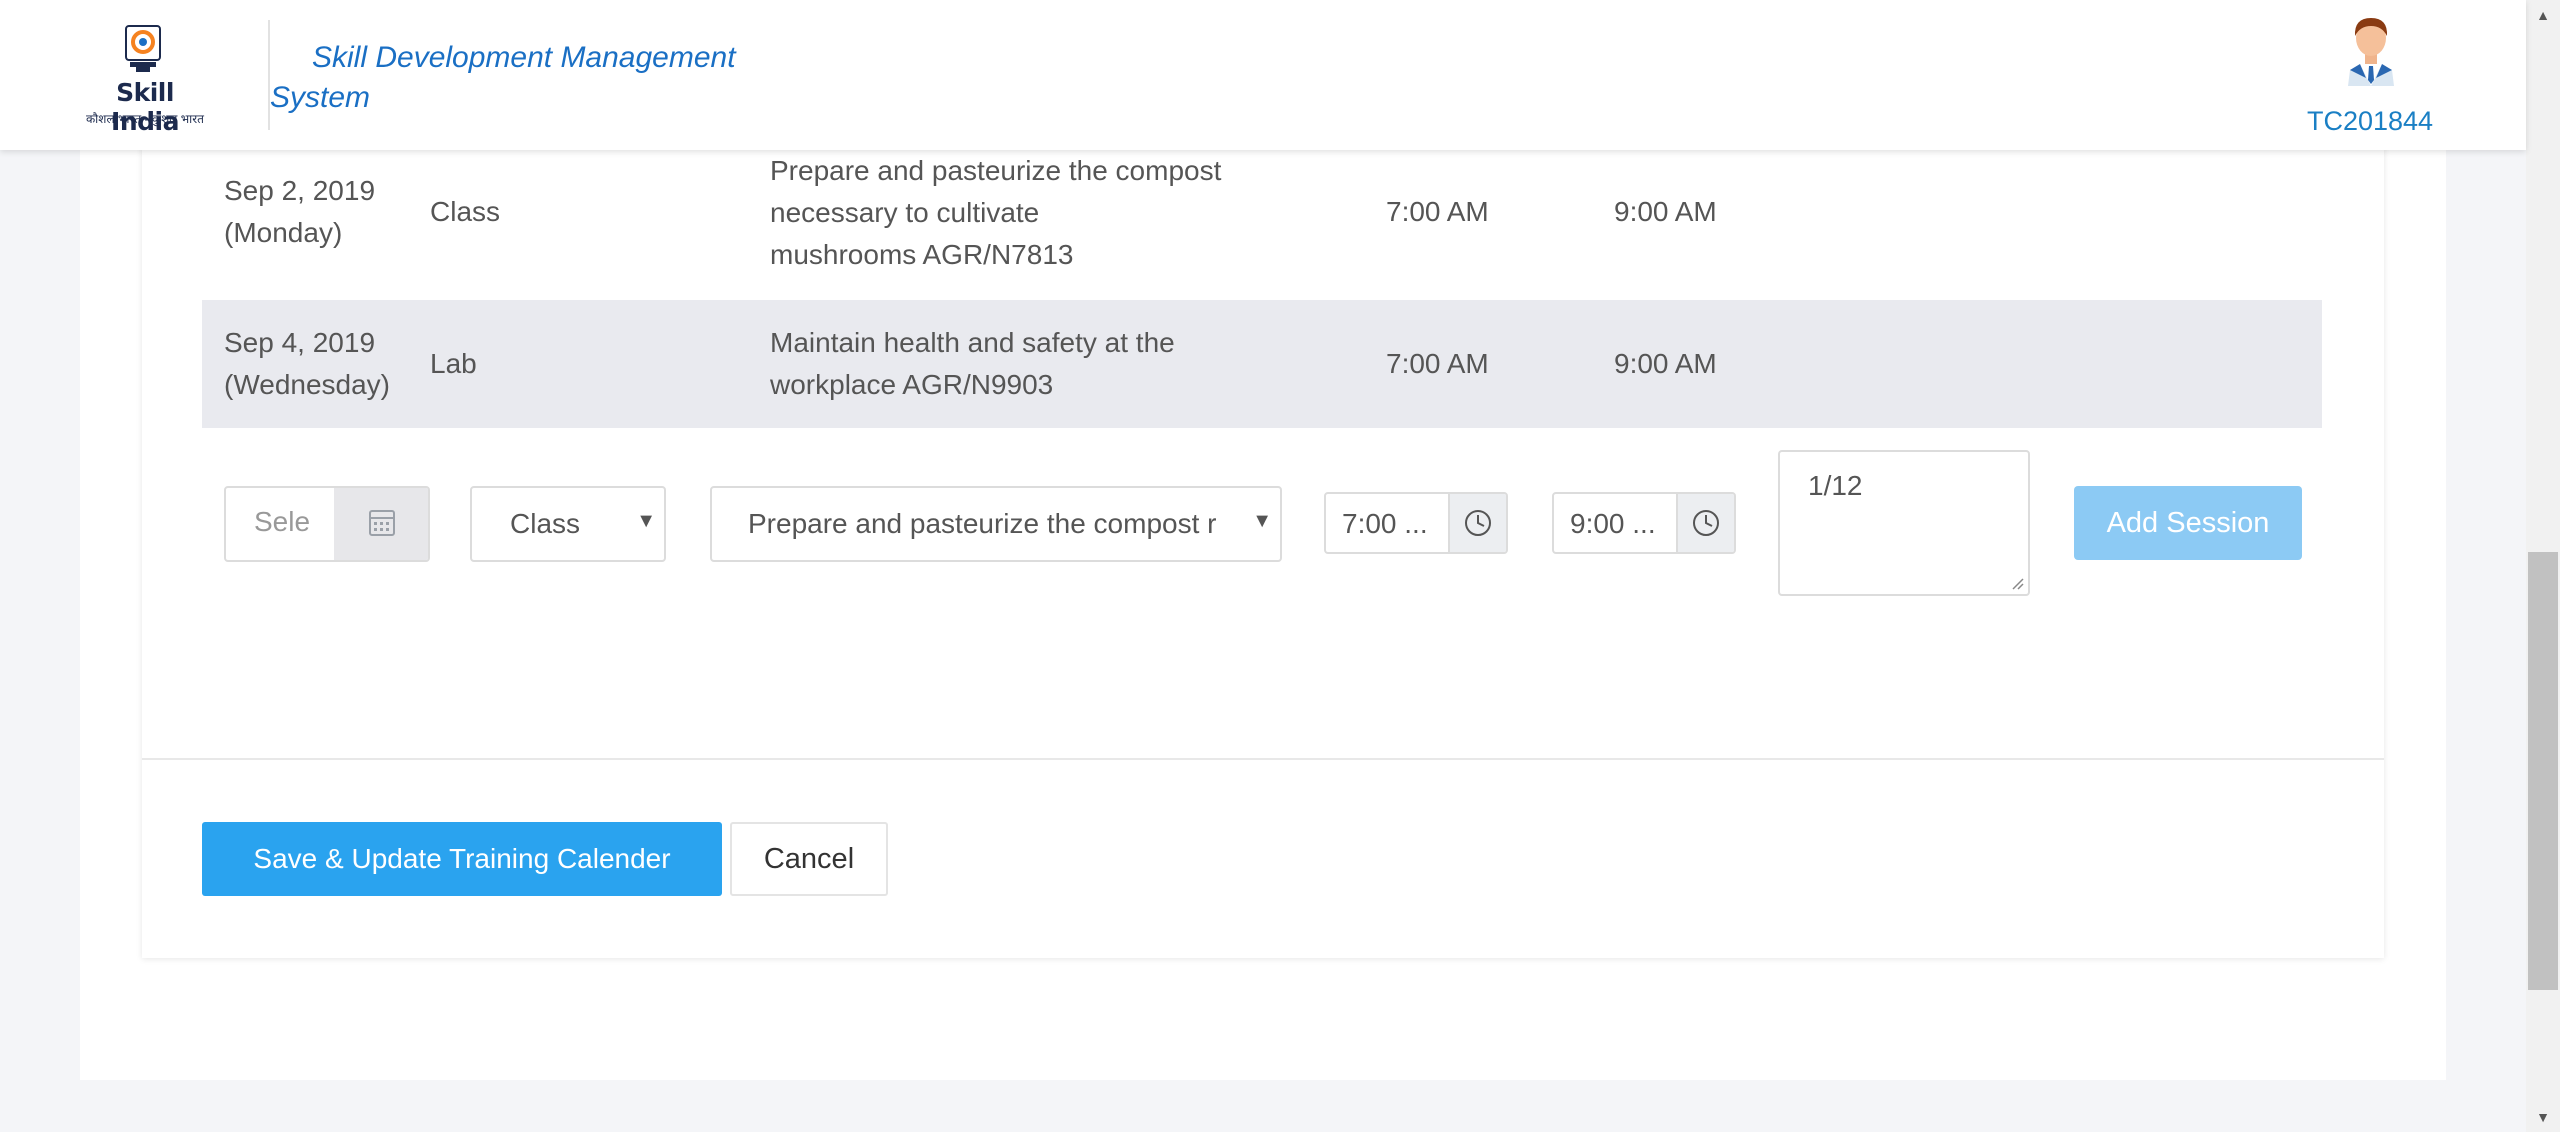  I want to click on scroll-up-arrow-icon: ▲, so click(2543, 15).